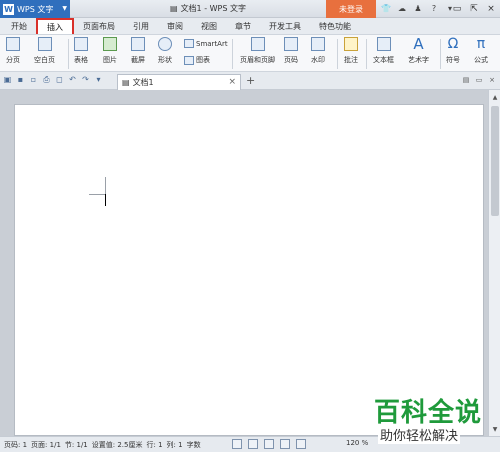 The image size is (500, 452). What do you see at coordinates (117, 444) in the screenshot?
I see `status-setting: 设置值: 2.5厘米` at bounding box center [117, 444].